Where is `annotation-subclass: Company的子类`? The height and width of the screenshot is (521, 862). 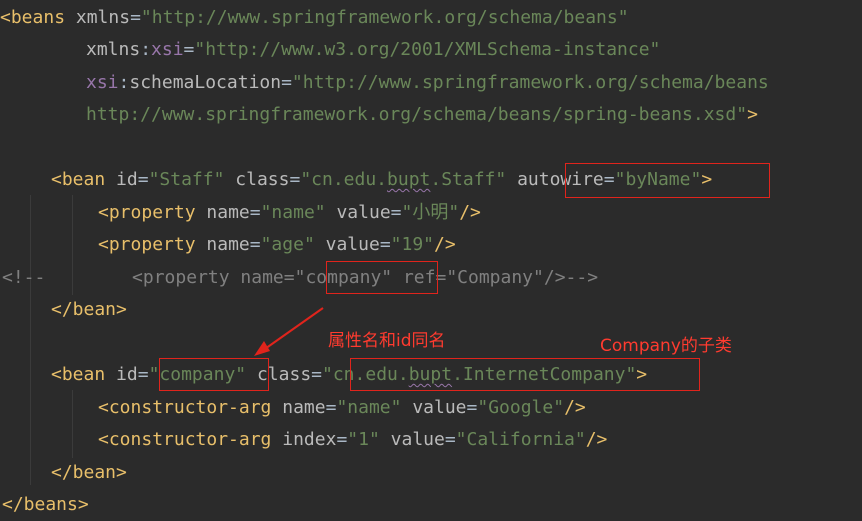
annotation-subclass: Company的子类 is located at coordinates (666, 346).